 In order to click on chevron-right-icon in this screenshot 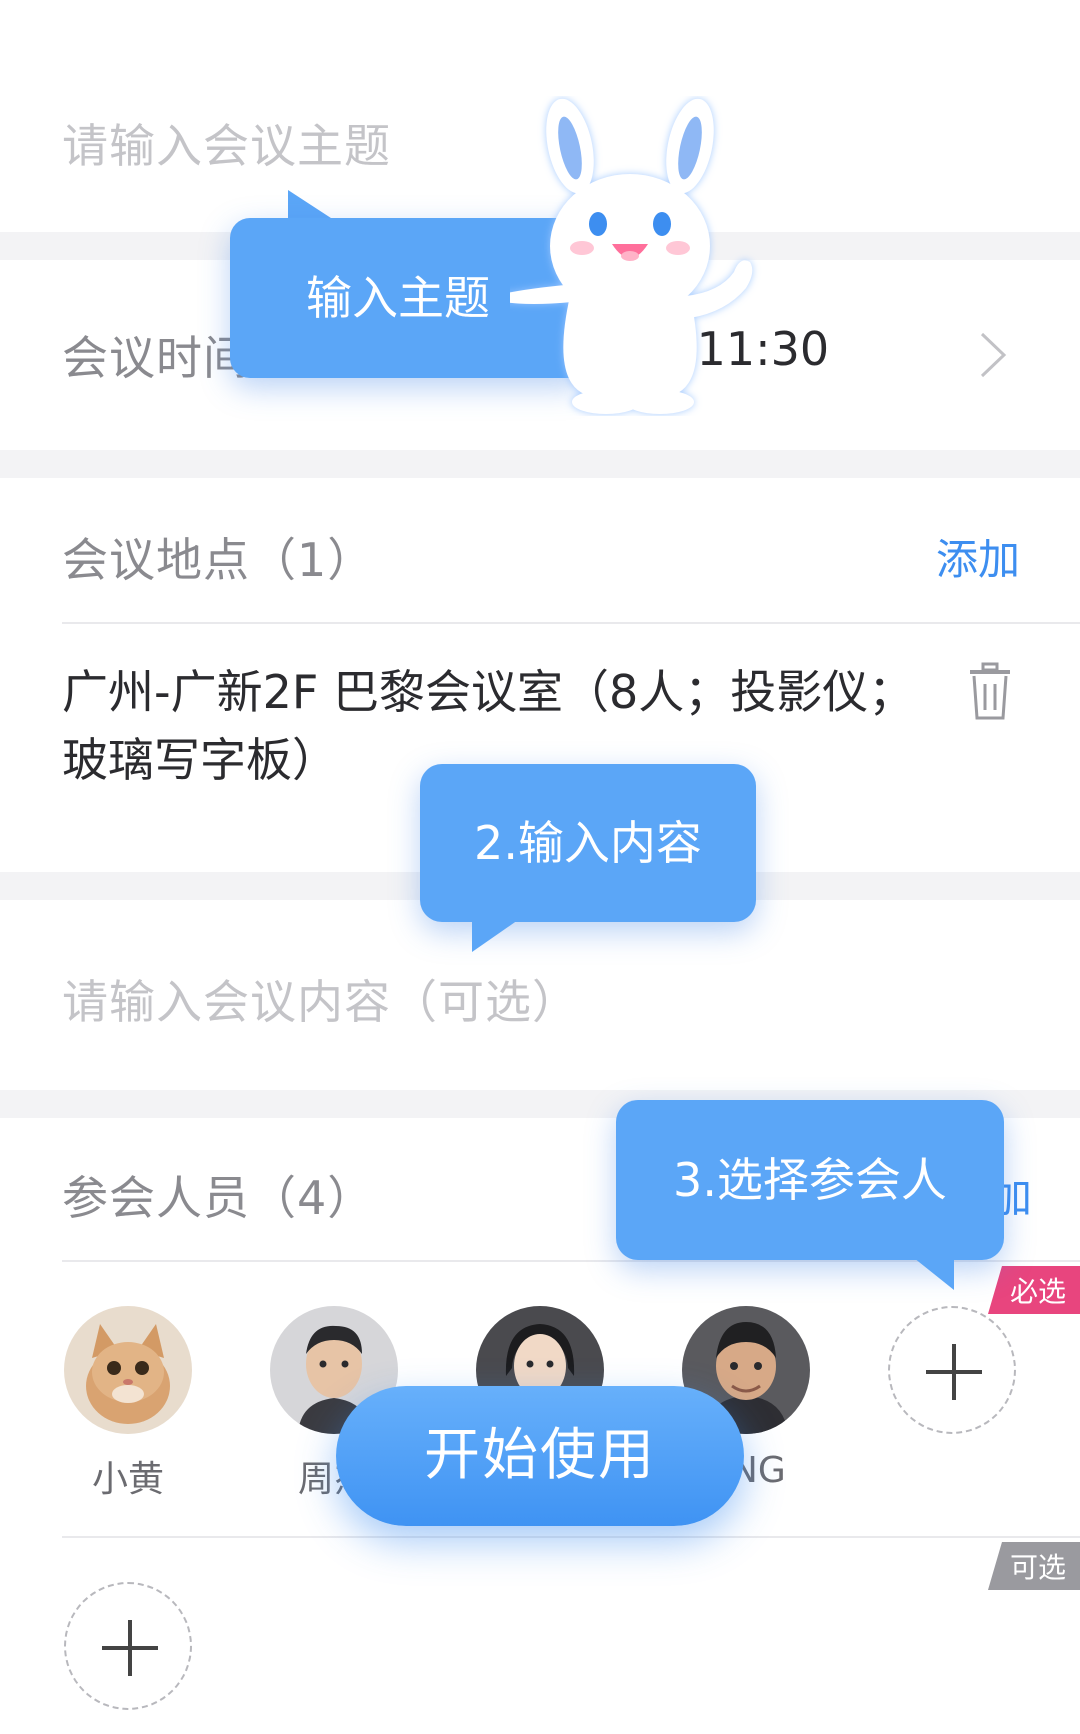, I will do `click(993, 355)`.